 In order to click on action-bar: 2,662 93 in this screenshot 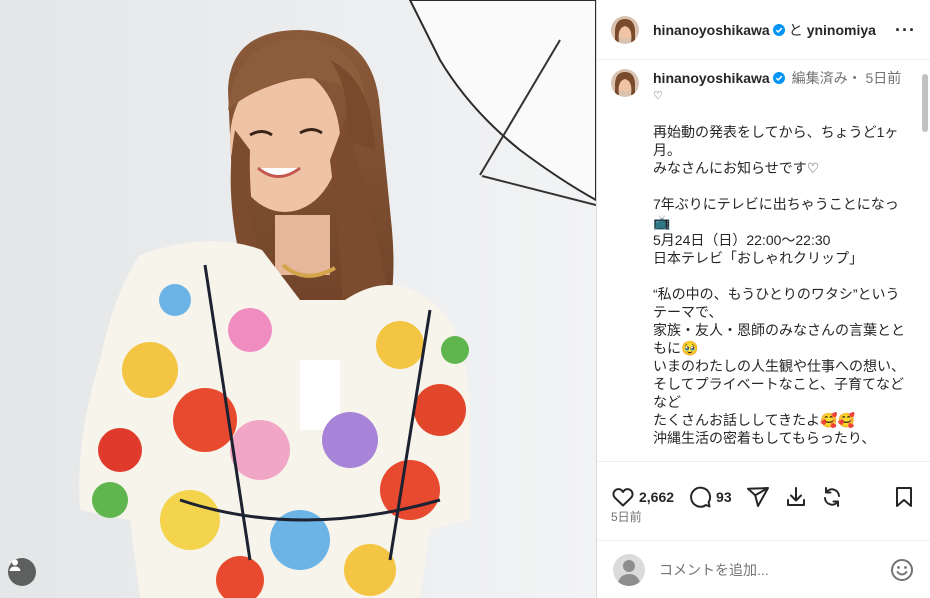, I will do `click(763, 489)`.